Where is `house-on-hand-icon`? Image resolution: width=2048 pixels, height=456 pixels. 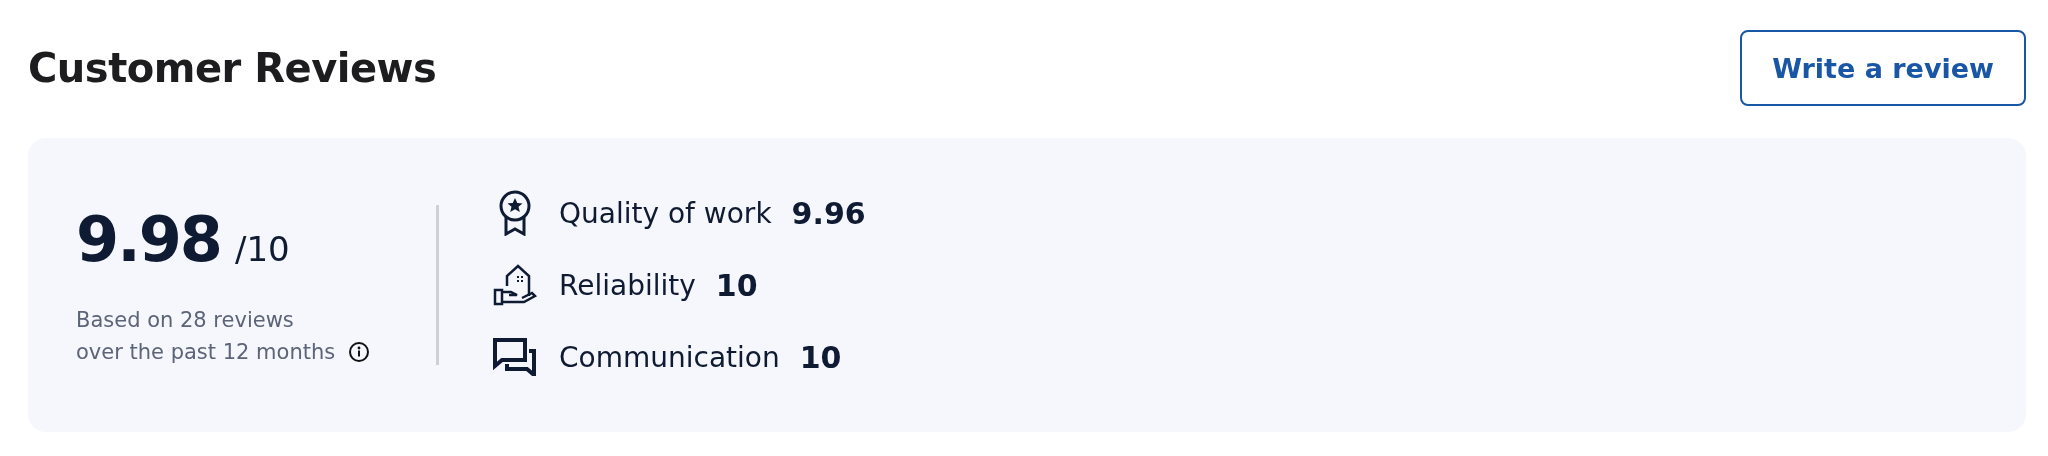
house-on-hand-icon is located at coordinates (515, 285).